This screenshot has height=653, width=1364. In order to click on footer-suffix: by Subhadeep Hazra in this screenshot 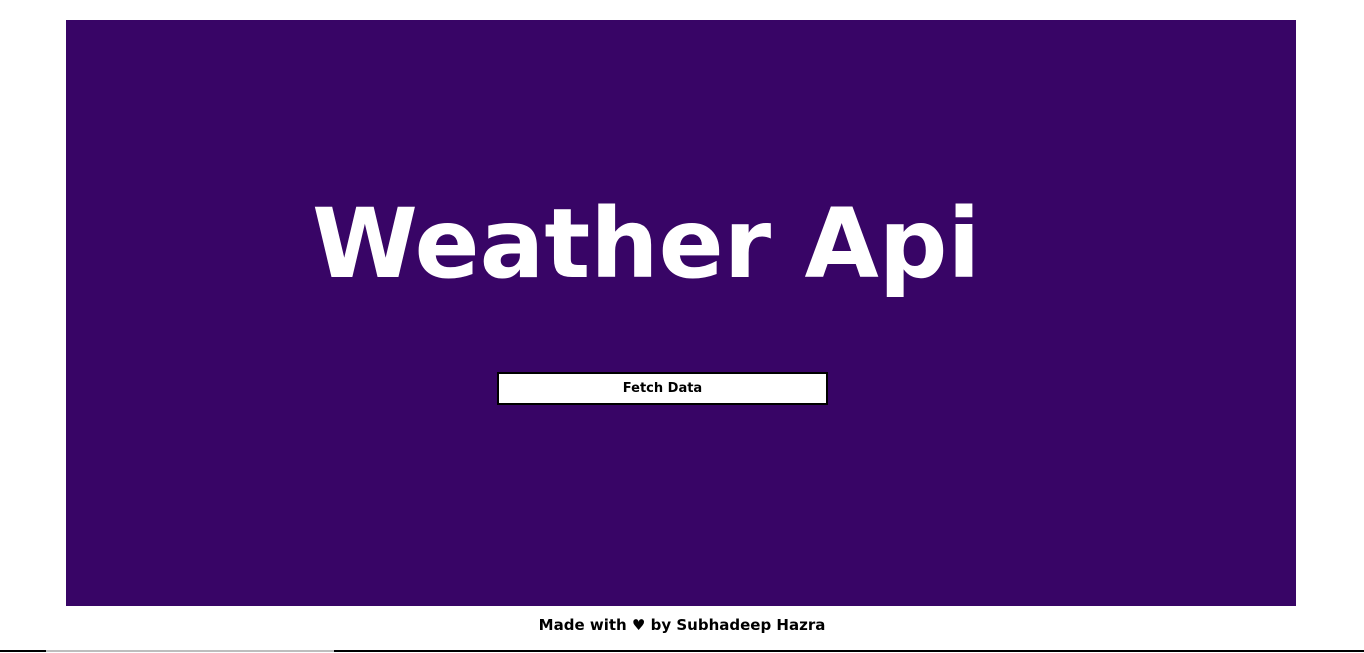, I will do `click(738, 625)`.